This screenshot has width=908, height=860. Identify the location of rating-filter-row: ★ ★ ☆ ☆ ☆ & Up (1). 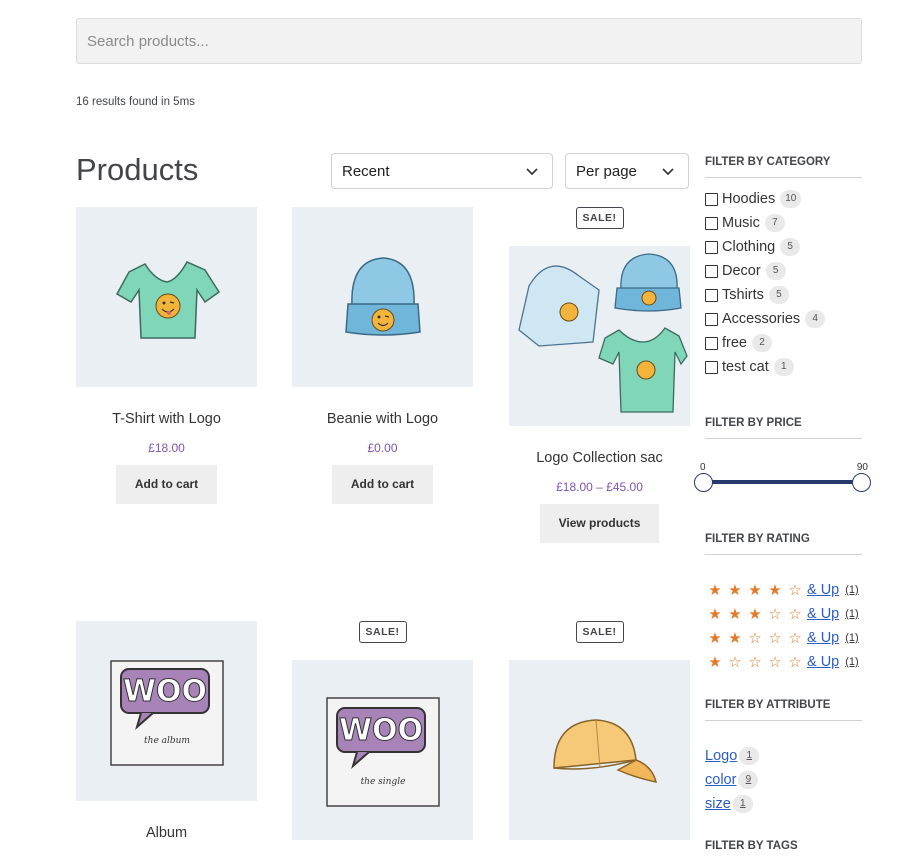
(783, 638).